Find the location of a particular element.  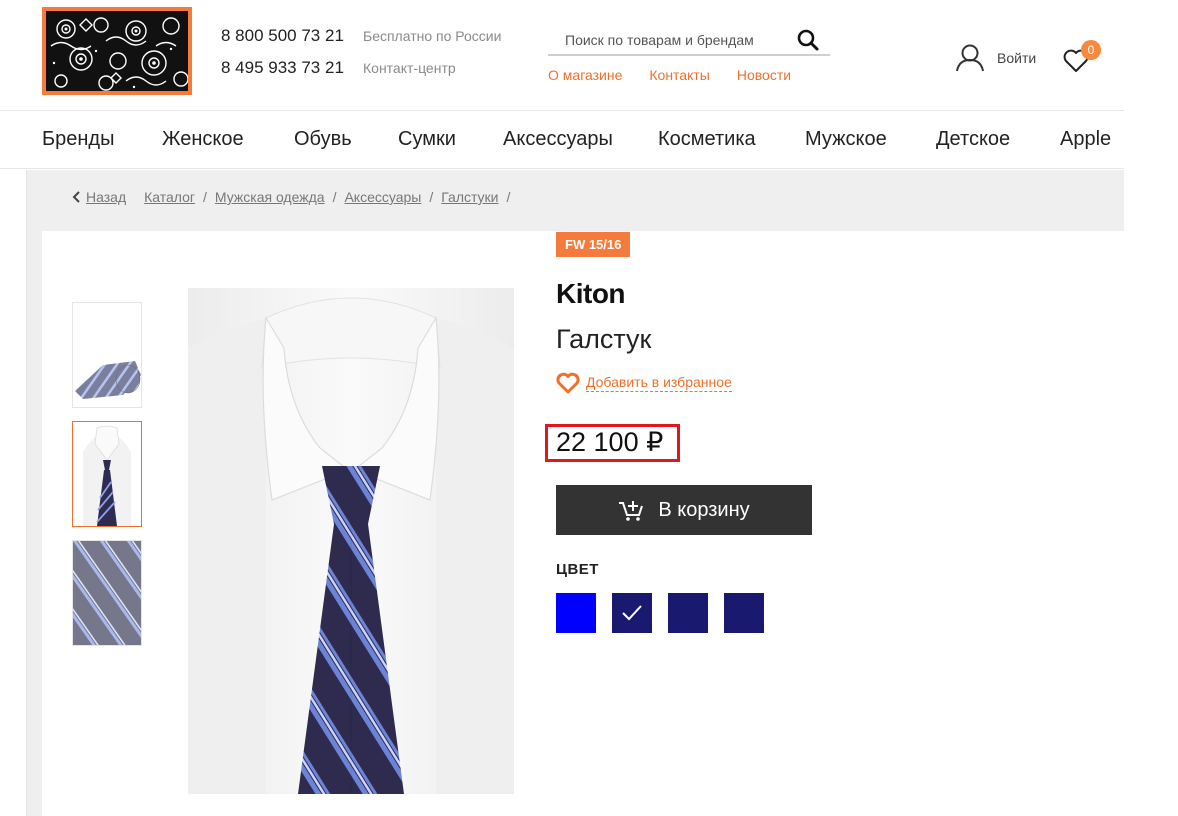

add-to-favorites-button: Добавить в избранное is located at coordinates (644, 383).